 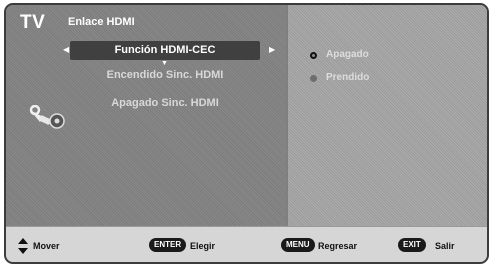 I want to click on hint-exit-label: Salir, so click(x=445, y=246).